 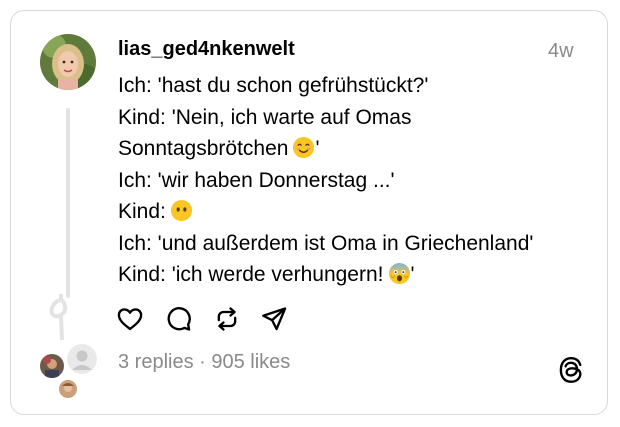 What do you see at coordinates (353, 275) in the screenshot?
I see `post-line: Kind: 'ich werde verhungern! '` at bounding box center [353, 275].